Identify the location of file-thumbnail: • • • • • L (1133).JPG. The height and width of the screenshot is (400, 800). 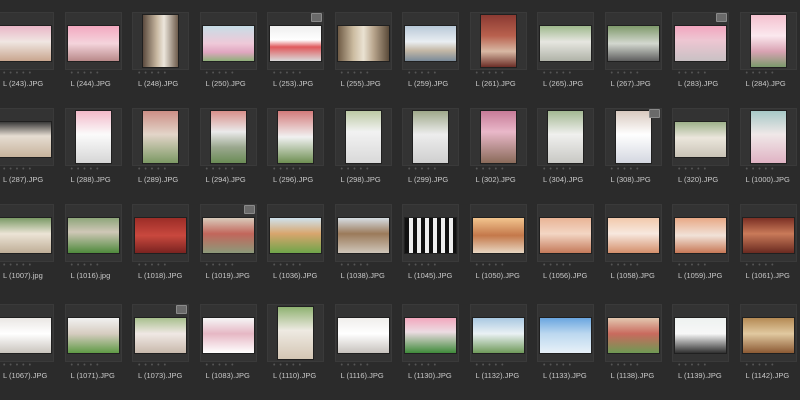
(565, 348).